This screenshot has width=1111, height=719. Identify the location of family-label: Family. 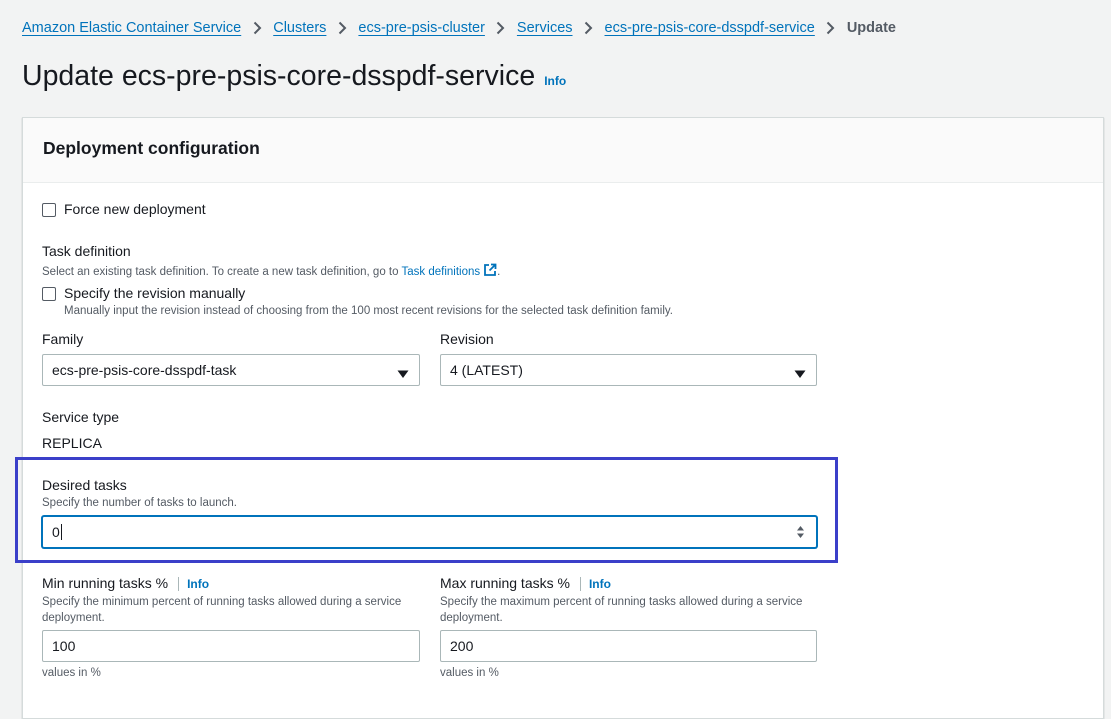
(63, 339).